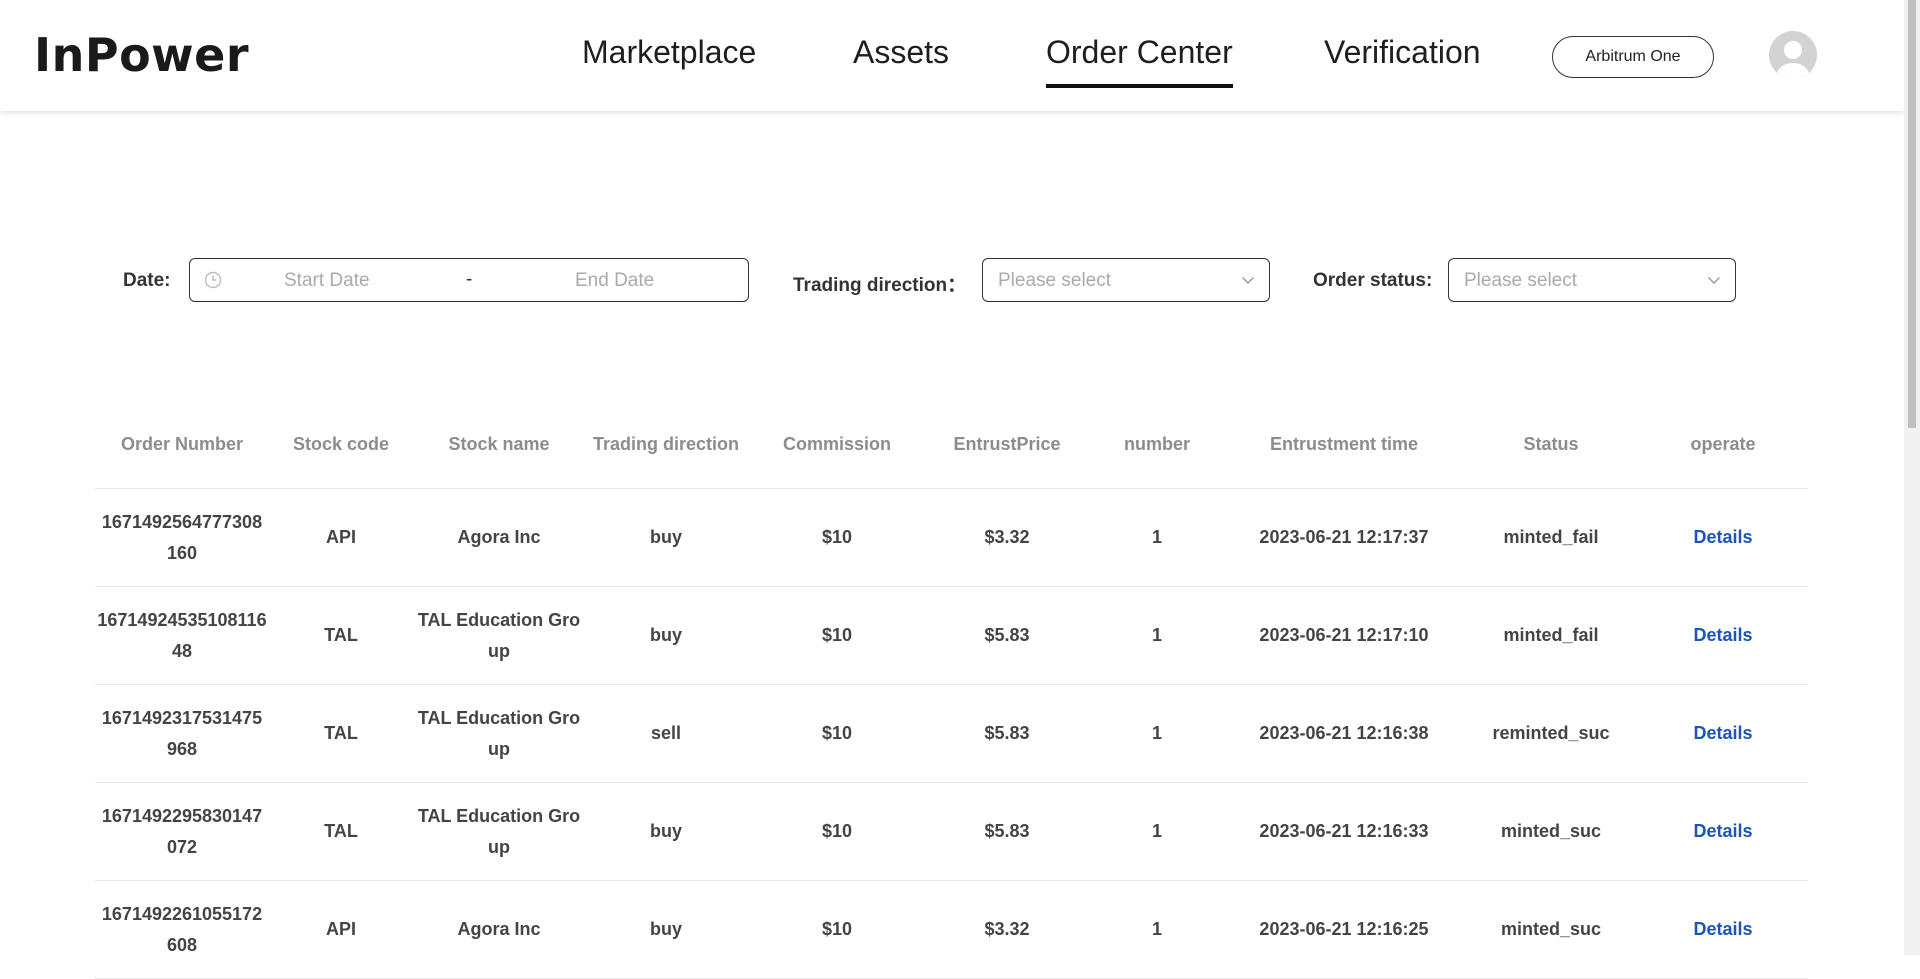  I want to click on status-cell: reminted_suc, so click(1551, 733).